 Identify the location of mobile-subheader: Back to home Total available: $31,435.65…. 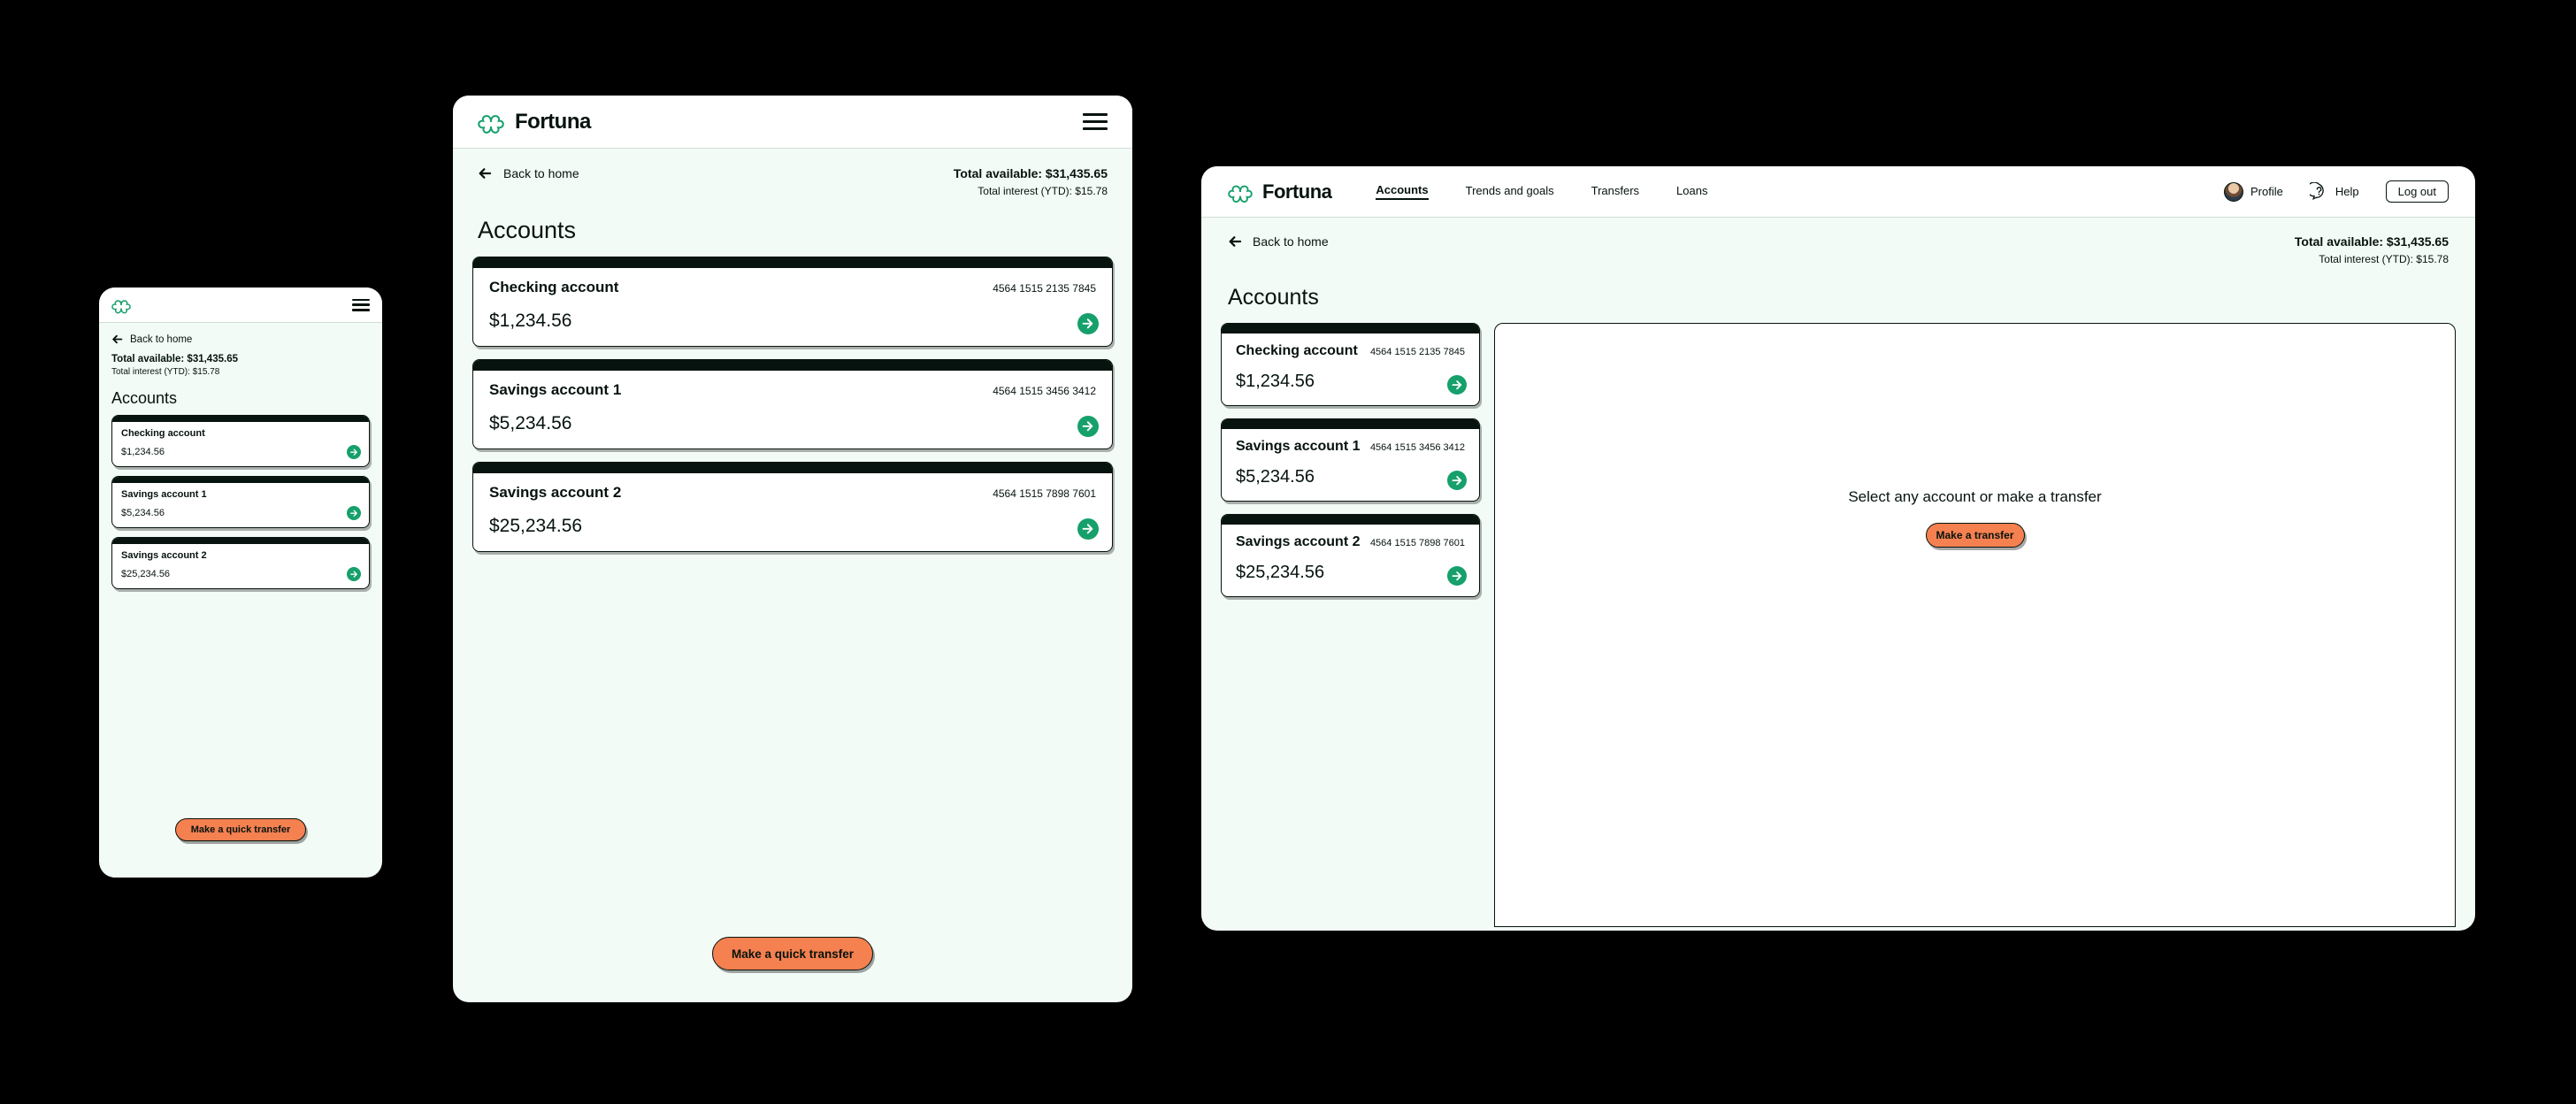
(240, 350).